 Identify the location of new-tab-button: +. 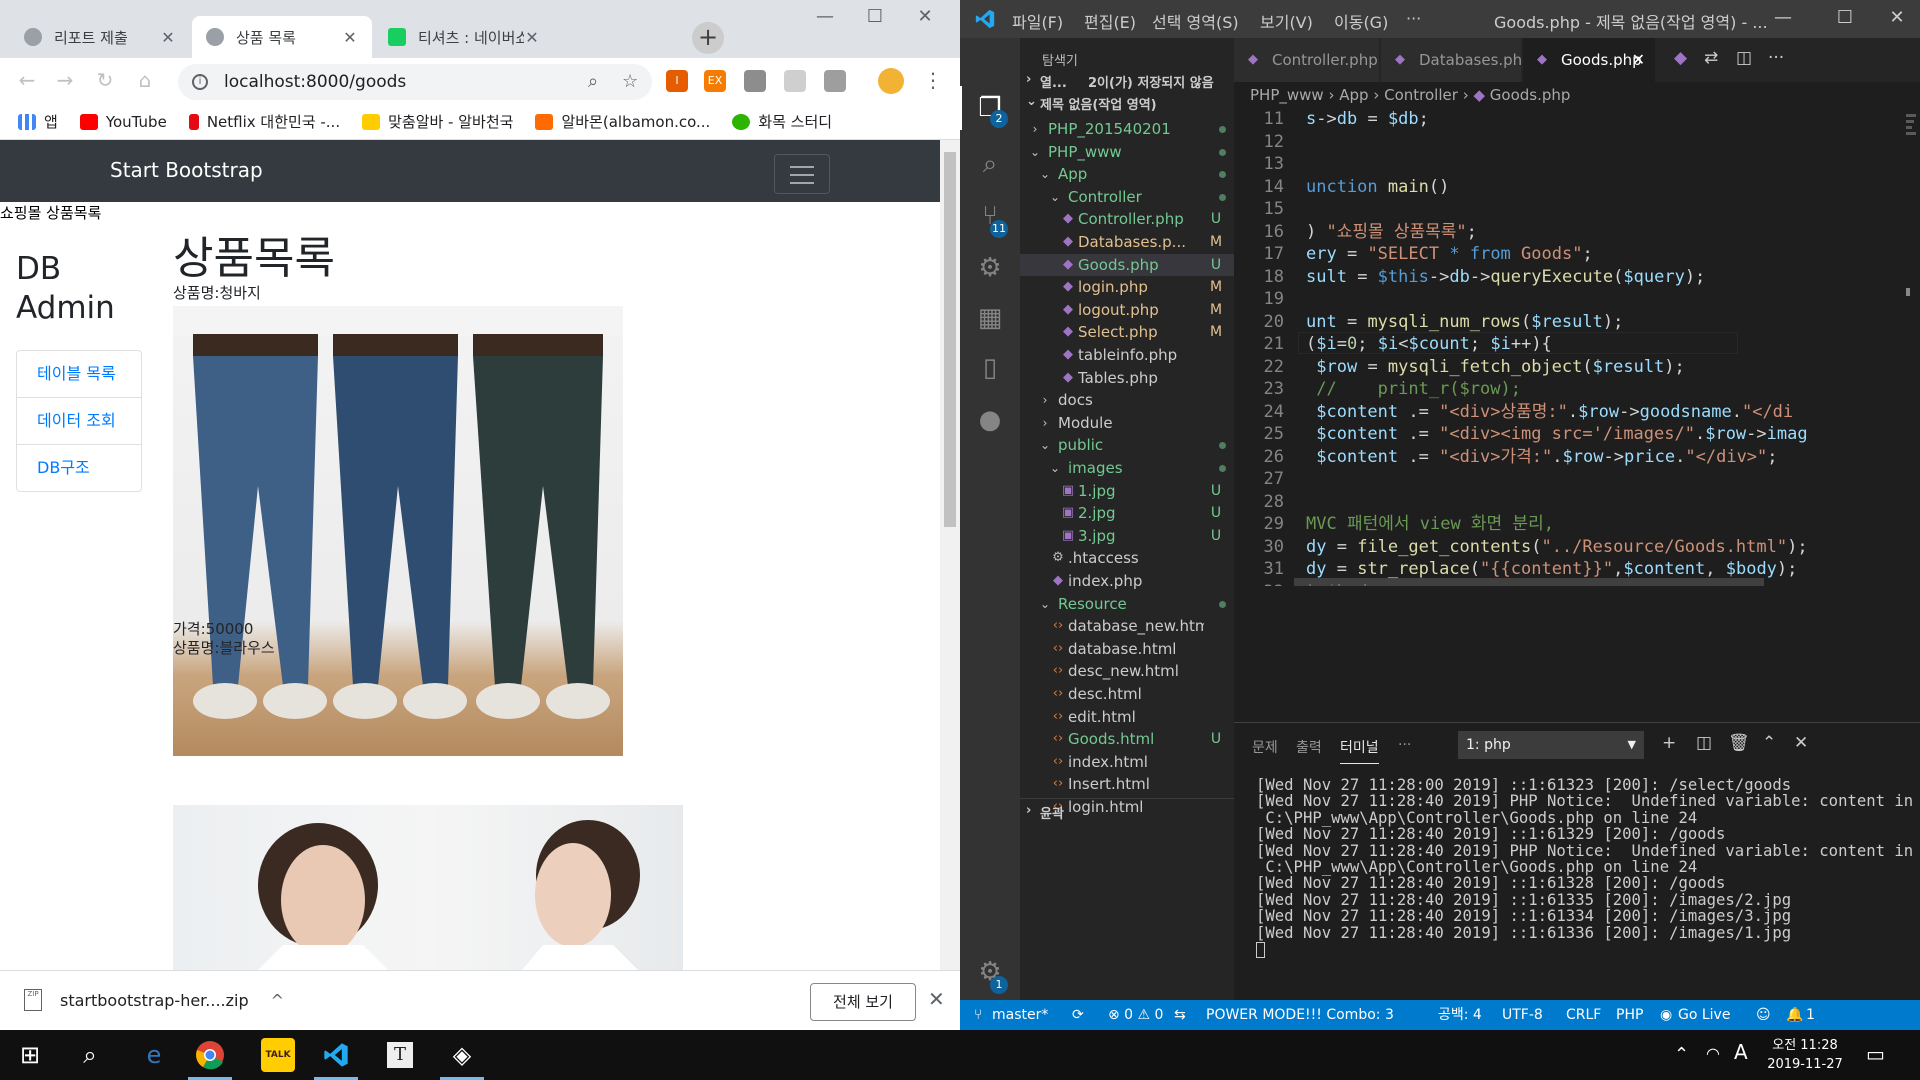
(708, 38).